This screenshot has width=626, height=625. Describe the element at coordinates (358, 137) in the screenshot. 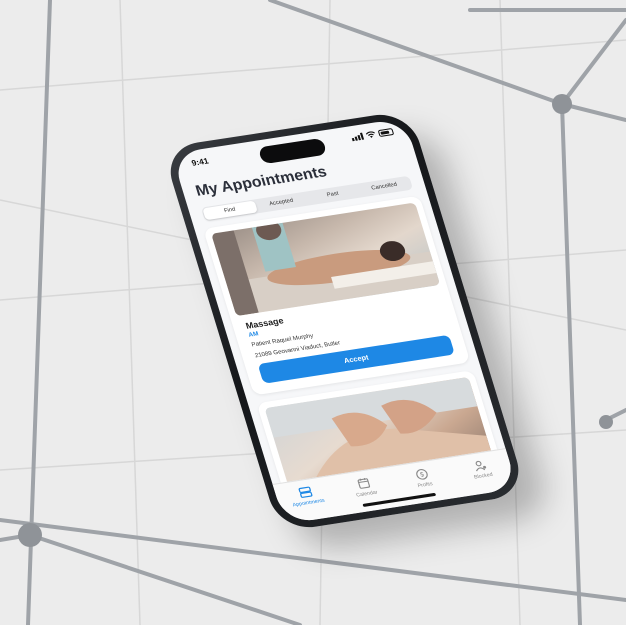

I see `signal-icon` at that location.